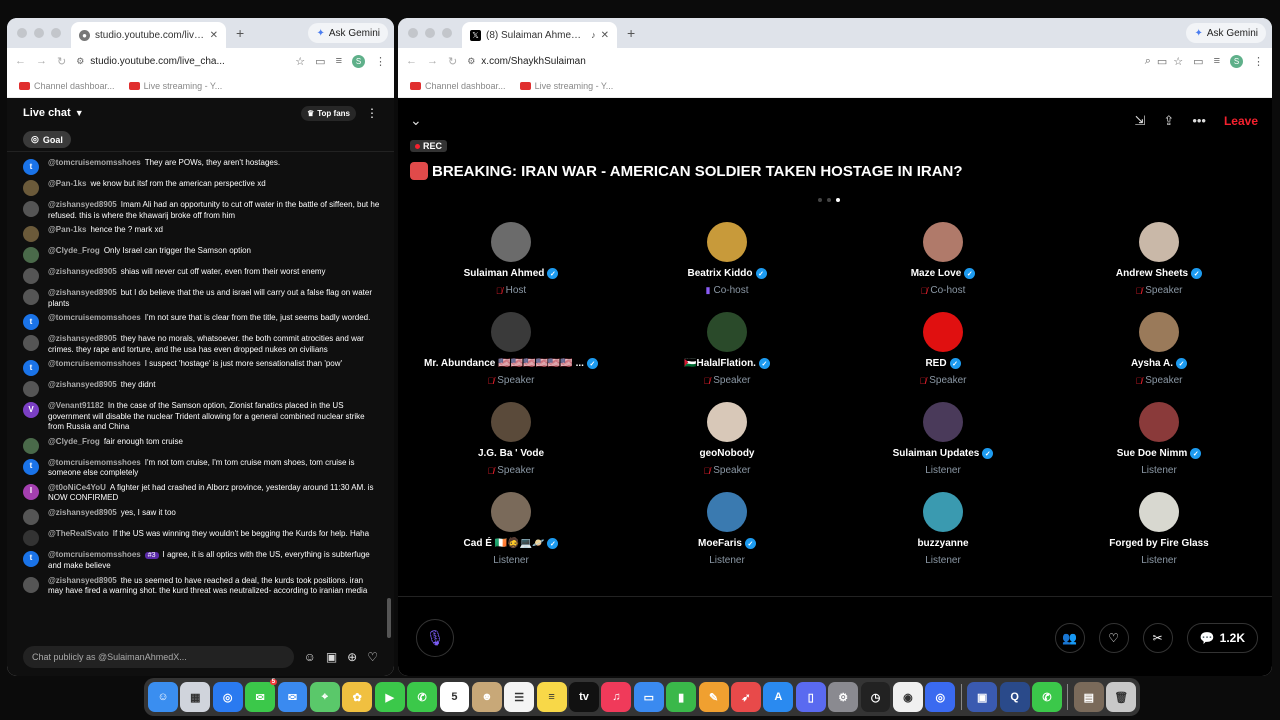  Describe the element at coordinates (1159, 357) in the screenshot. I see `participant-card: Aysha A. ✓ 🎙̸ Speaker` at that location.